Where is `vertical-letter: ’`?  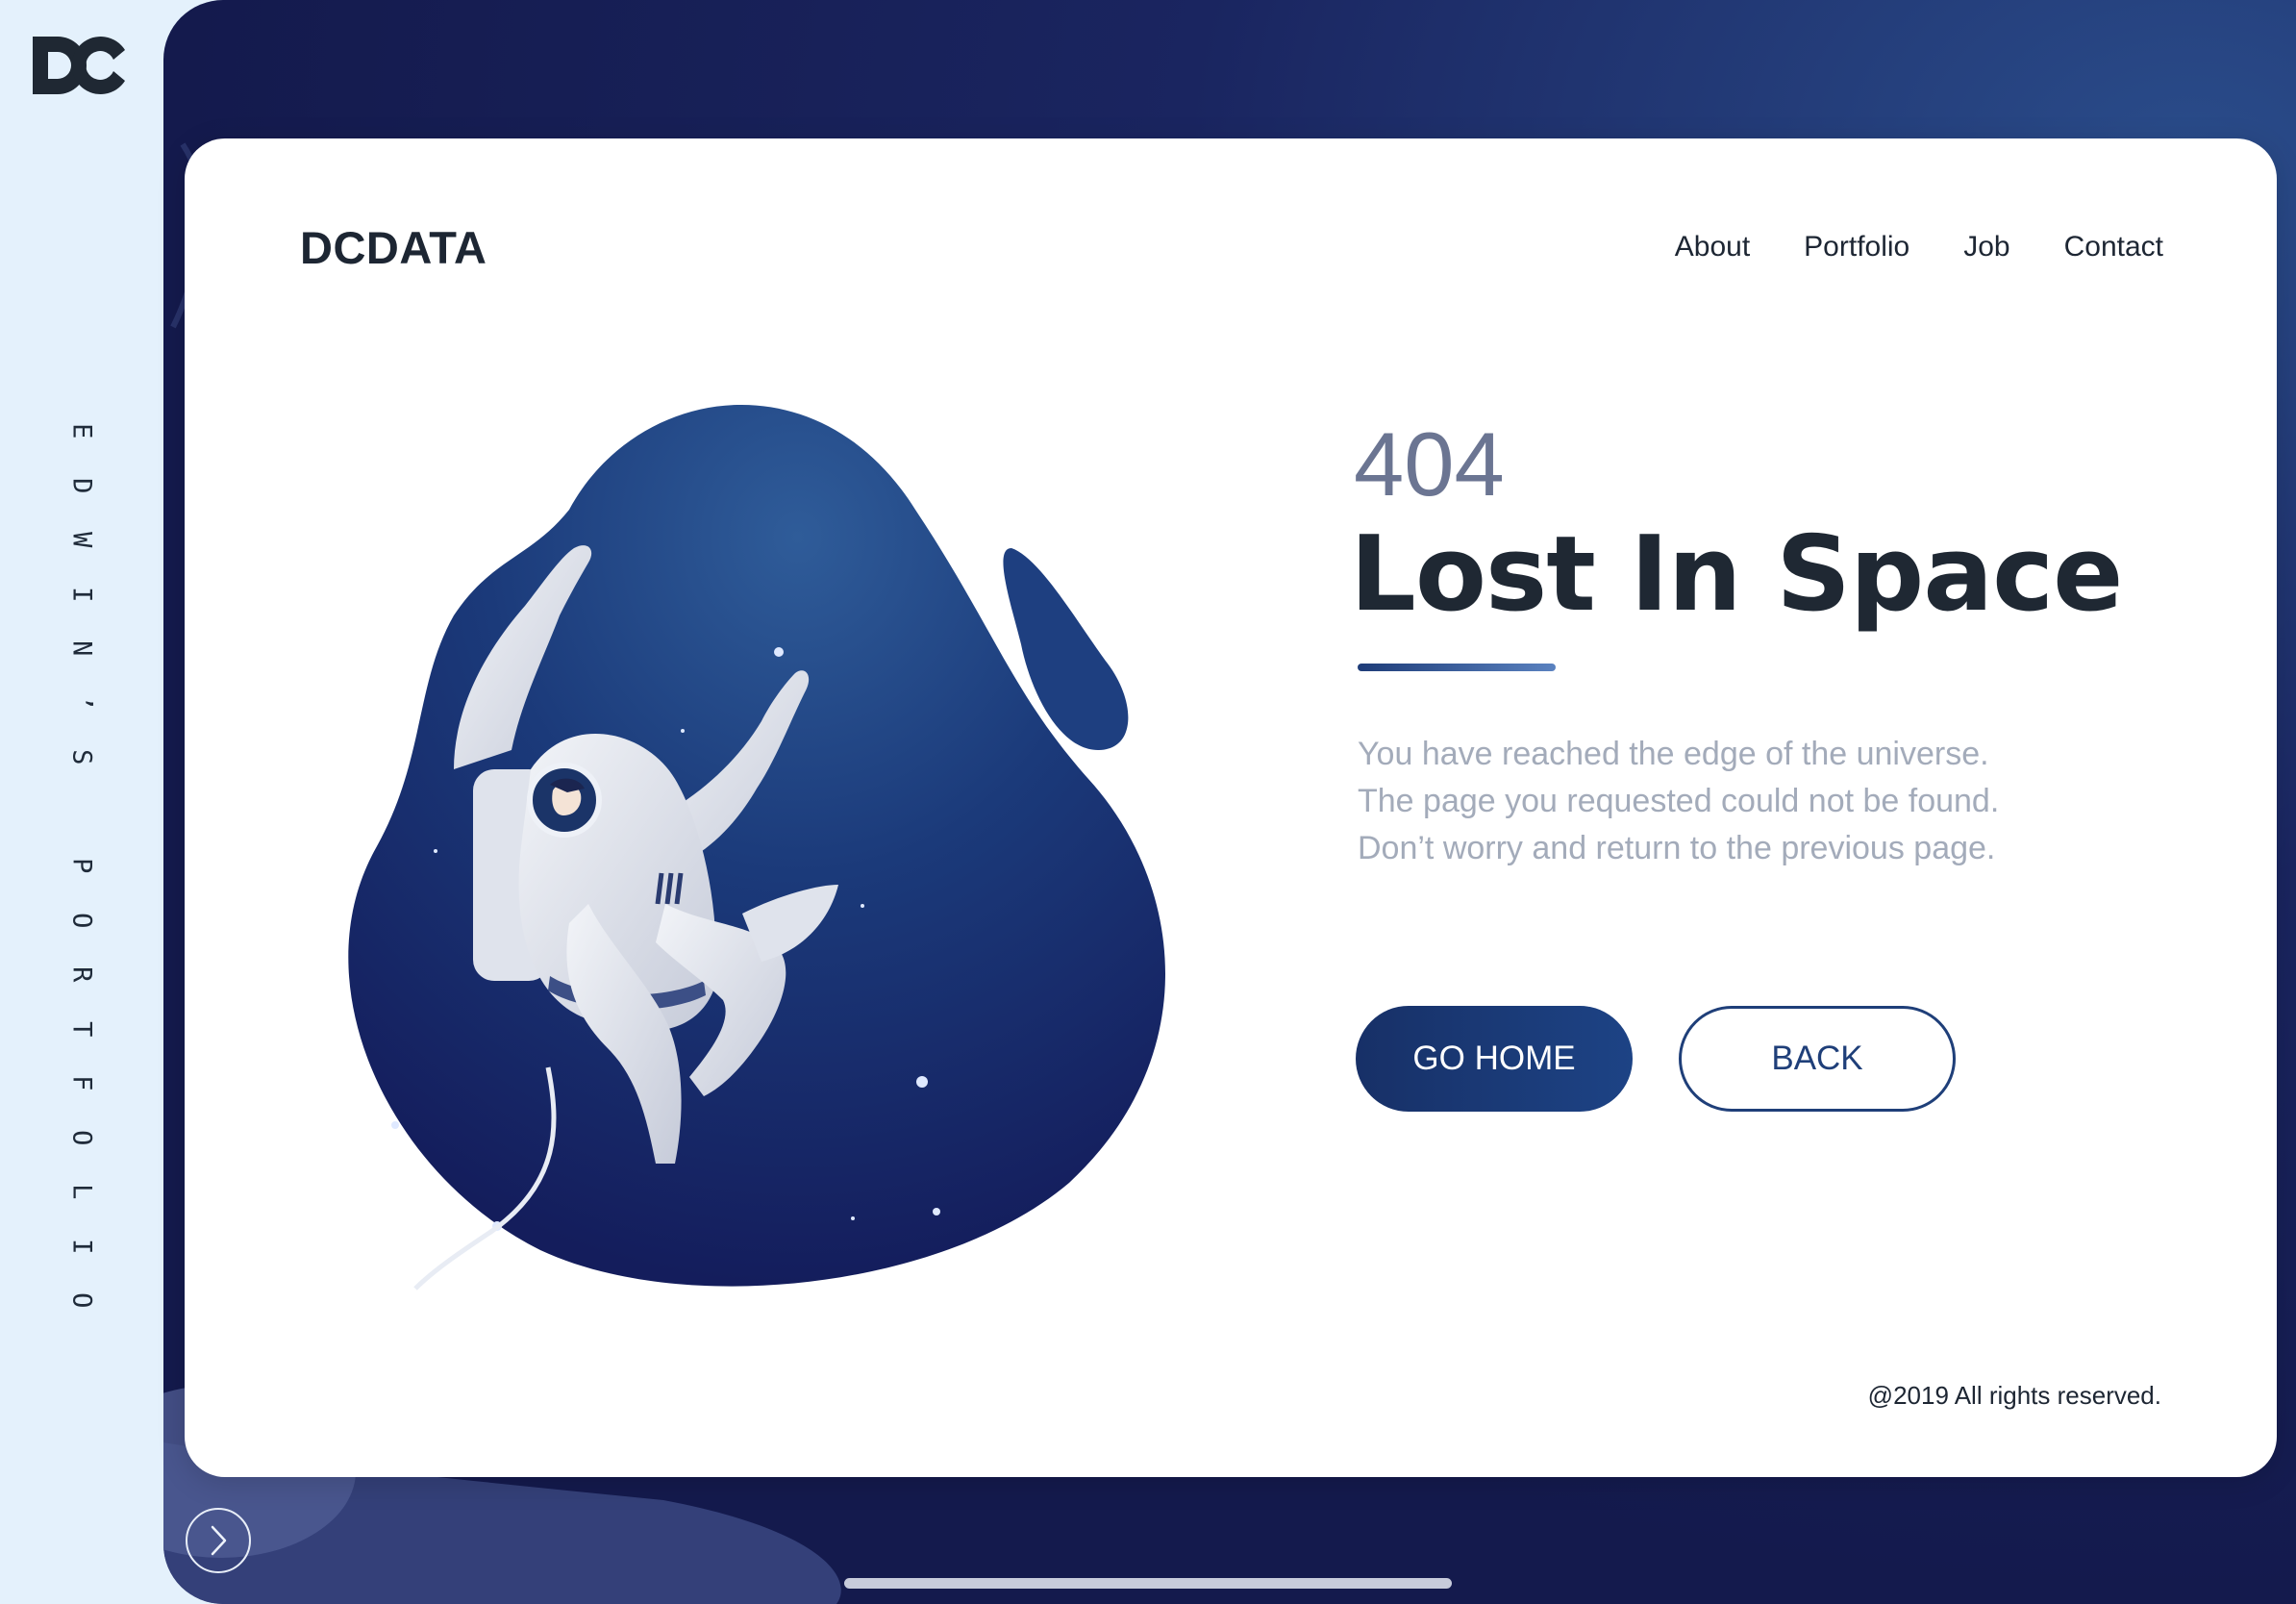
vertical-letter: ’ is located at coordinates (81, 702).